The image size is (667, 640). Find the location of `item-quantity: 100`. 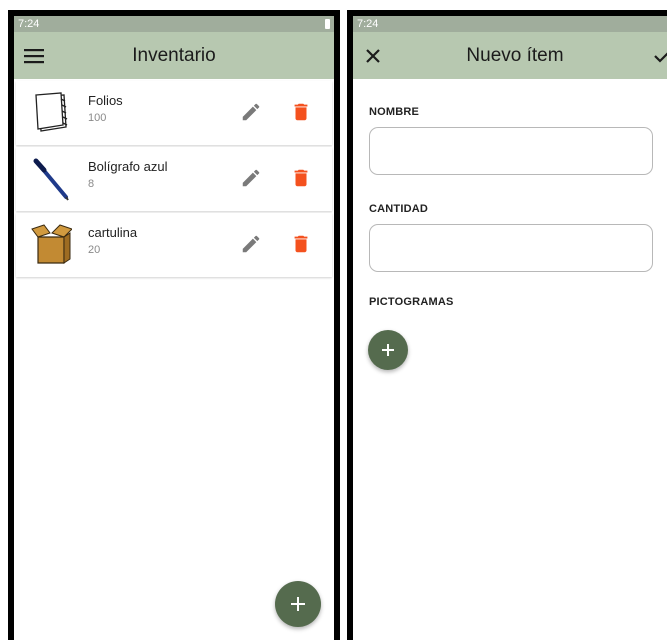

item-quantity: 100 is located at coordinates (97, 118).